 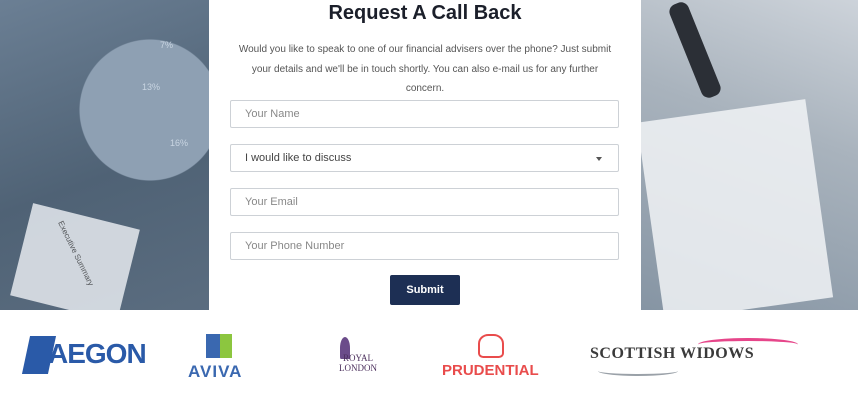 I want to click on name-input, so click(x=424, y=114).